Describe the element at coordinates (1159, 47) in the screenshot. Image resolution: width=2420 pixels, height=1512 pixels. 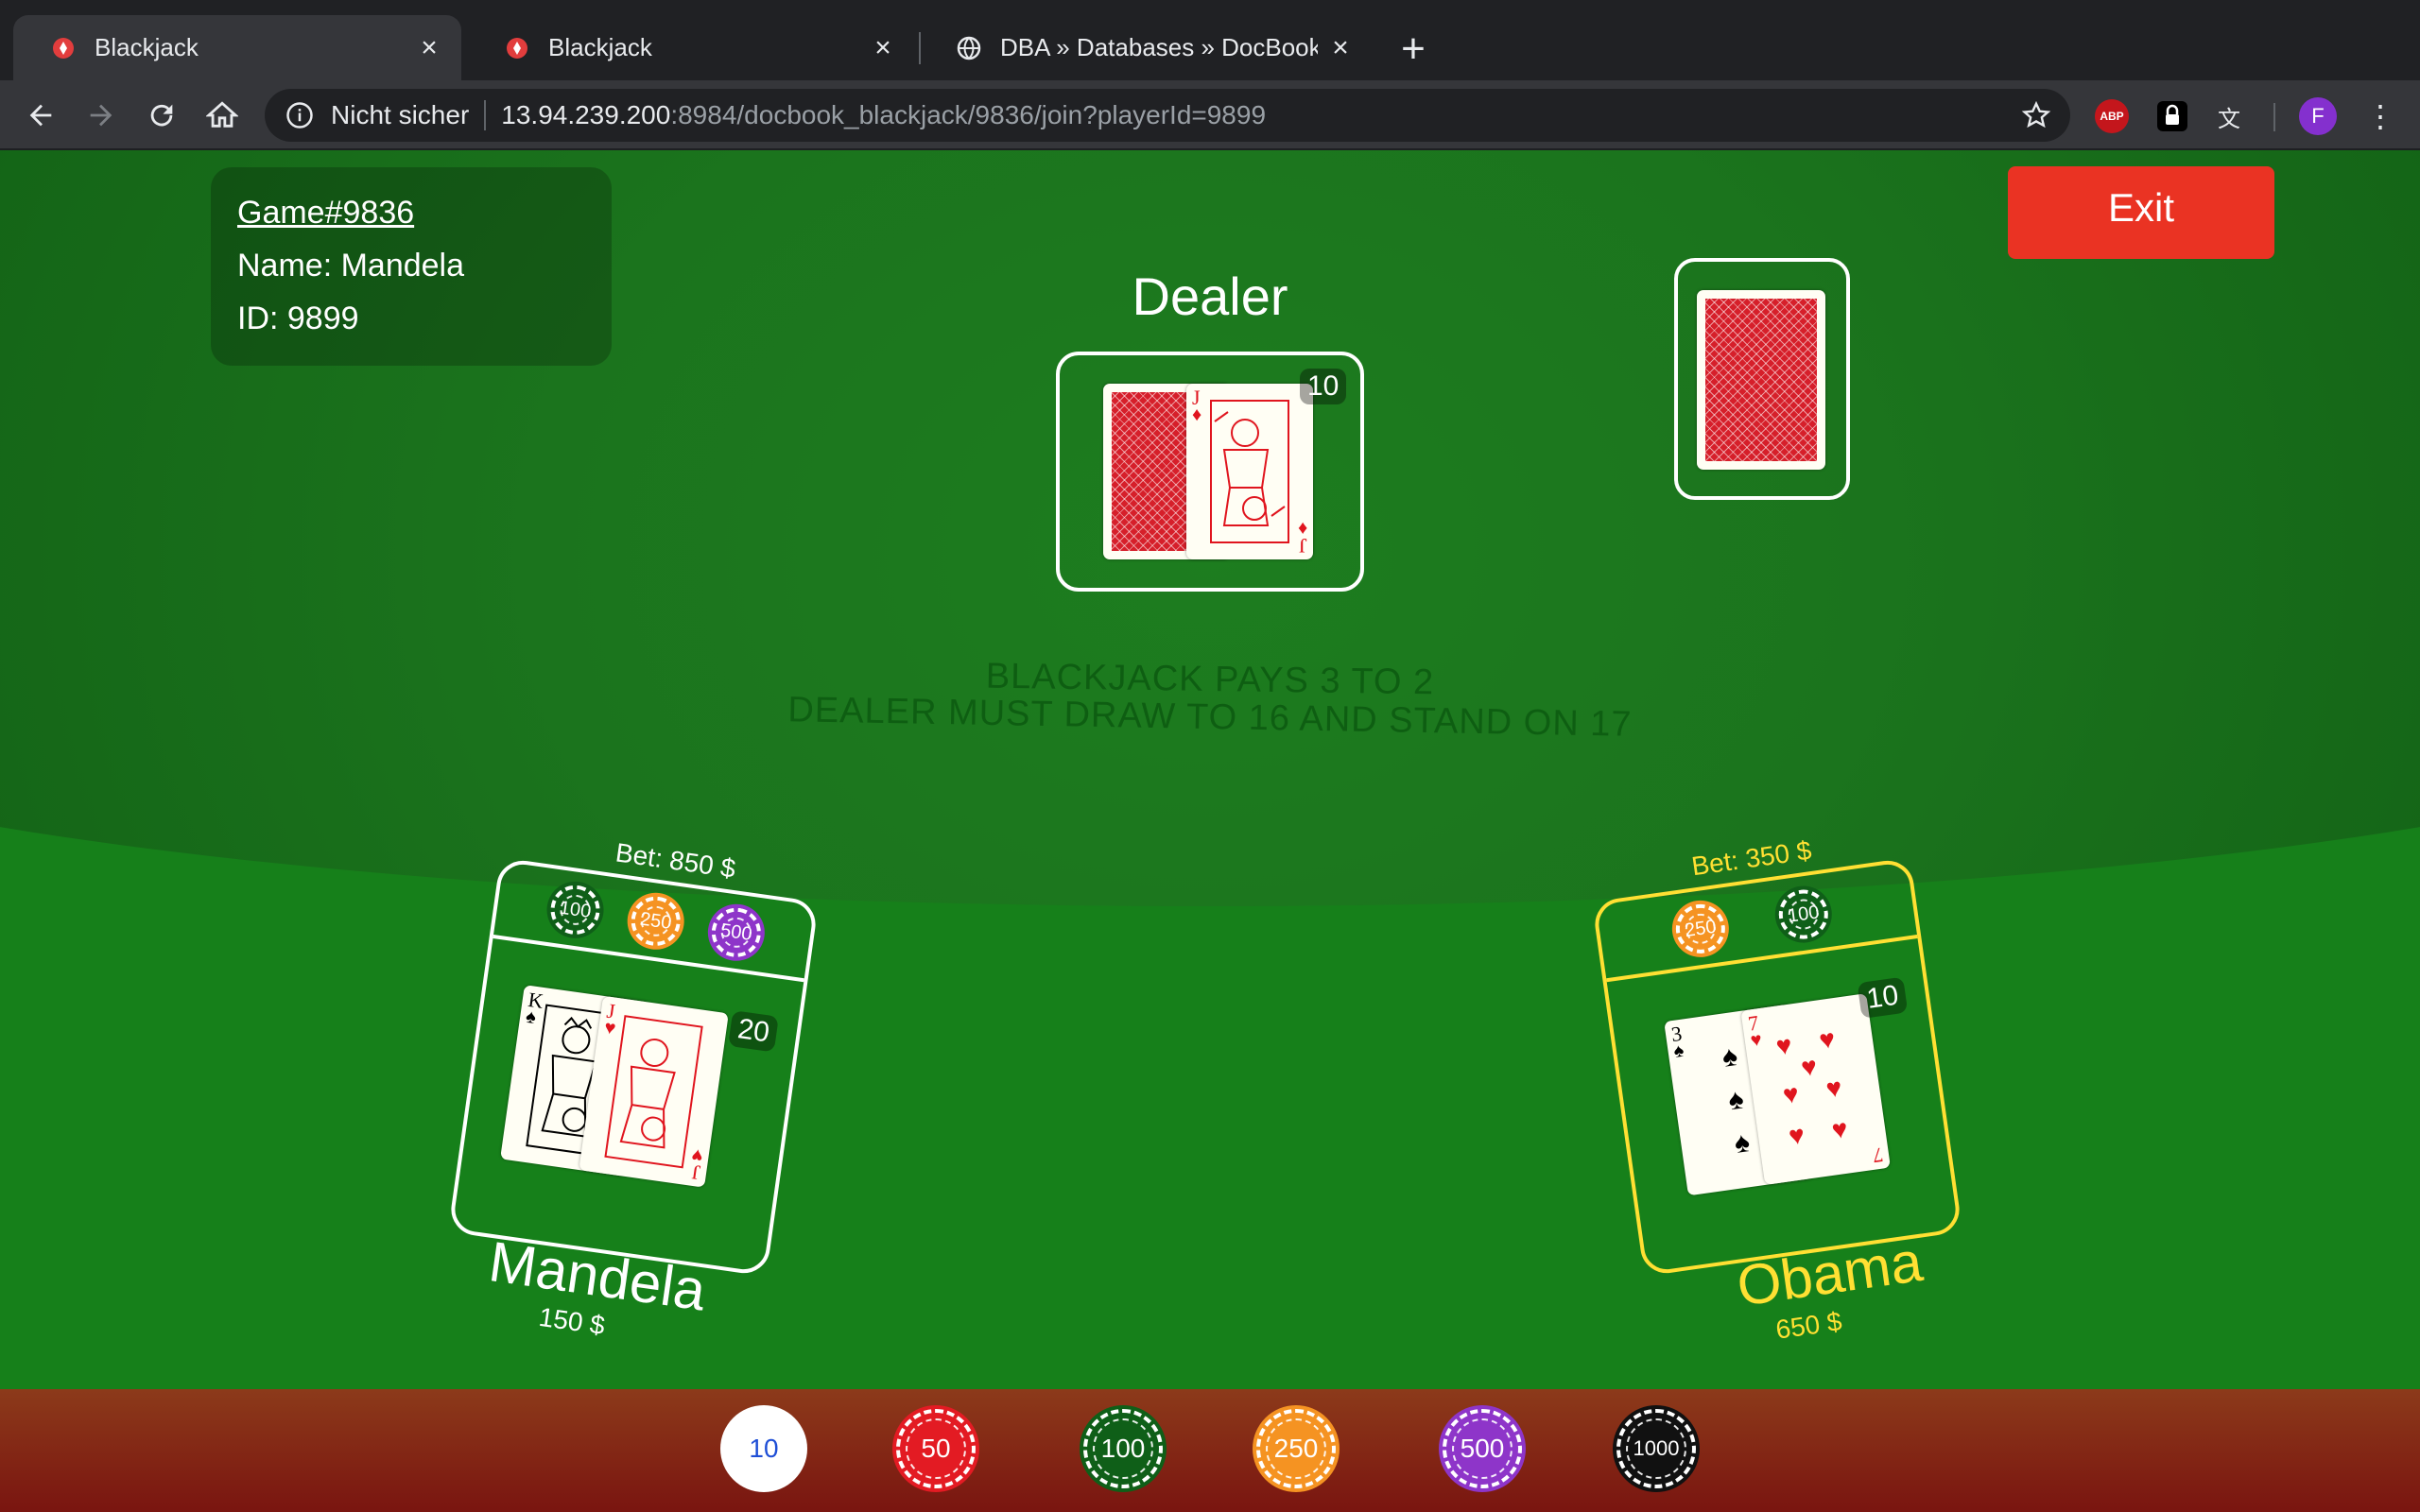
I see `tab-title: DBA » Databases » DocBook_Lo` at that location.